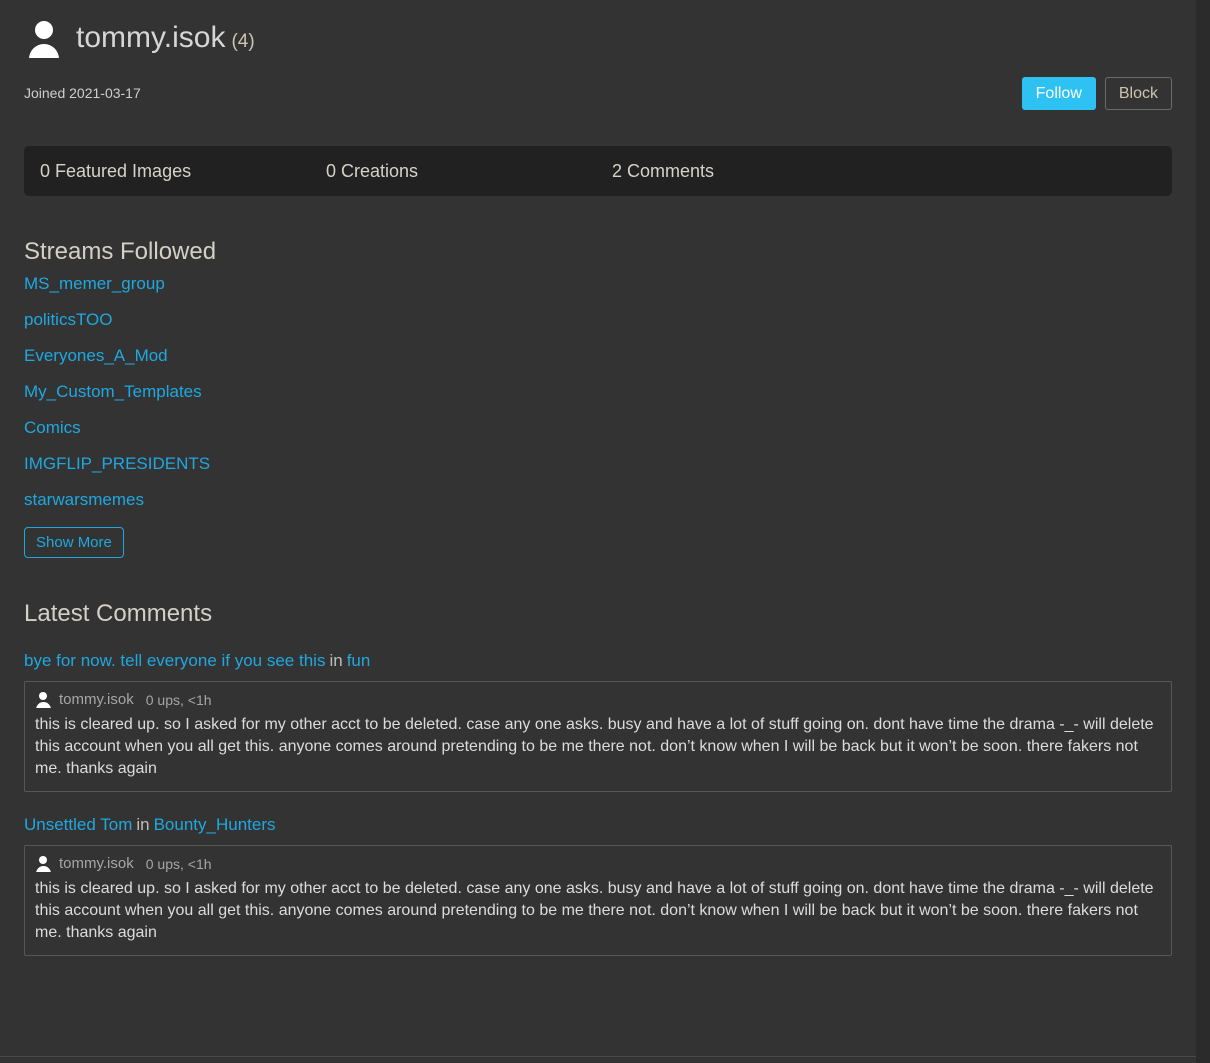 The image size is (1210, 1063). Describe the element at coordinates (1058, 93) in the screenshot. I see `follow-button: Follow` at that location.